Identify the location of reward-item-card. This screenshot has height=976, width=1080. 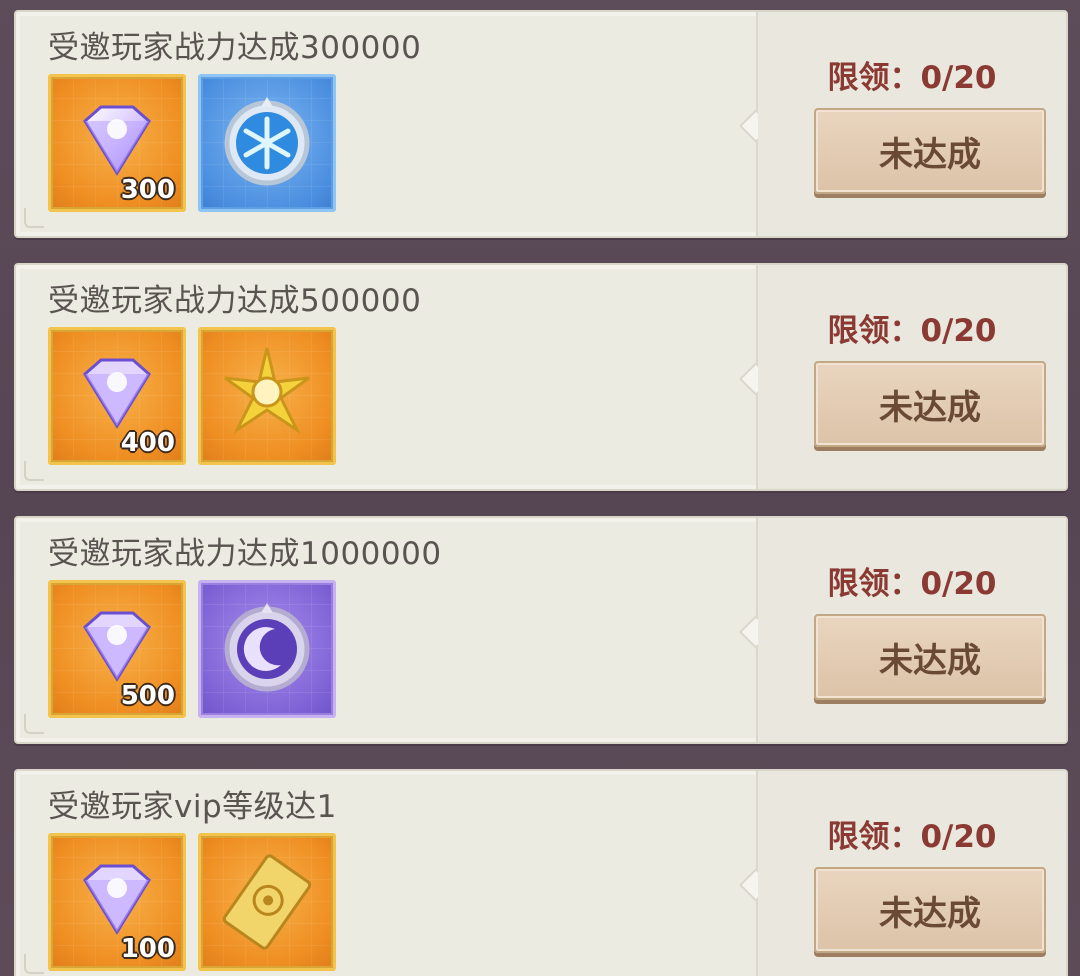
(267, 902).